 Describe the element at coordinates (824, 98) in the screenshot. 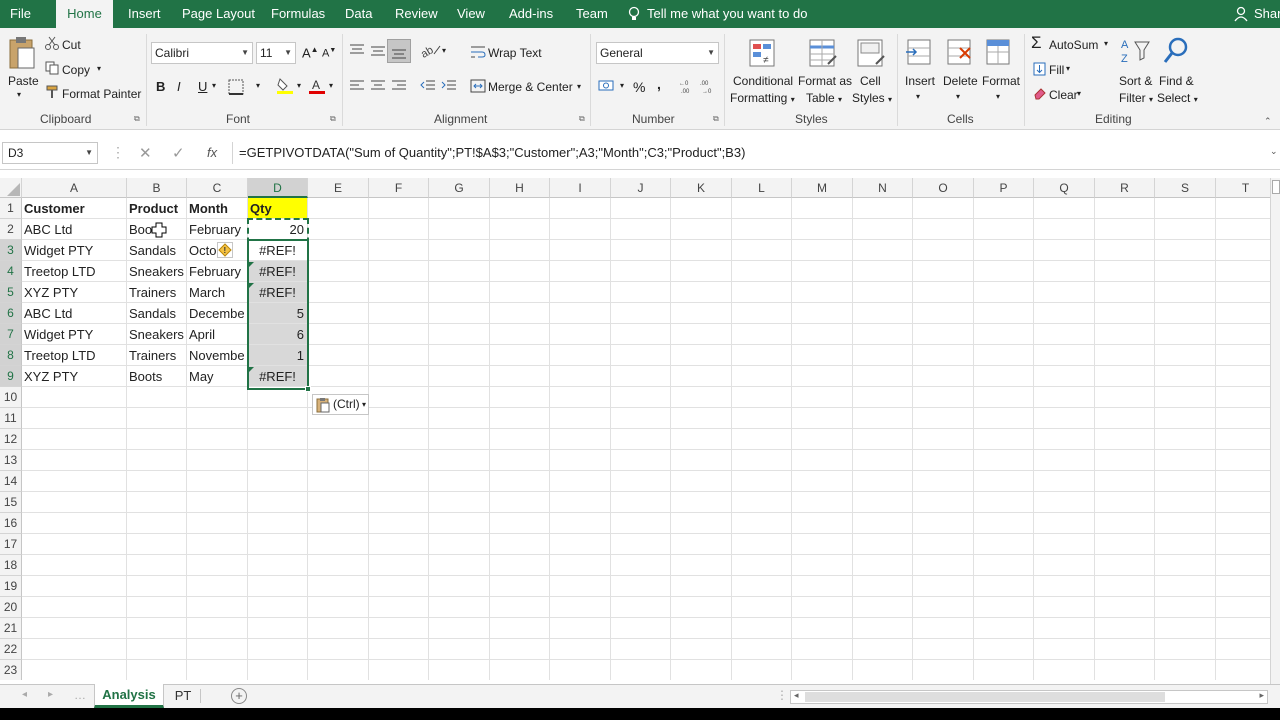

I see `format-as-table-button: Table ▾` at that location.